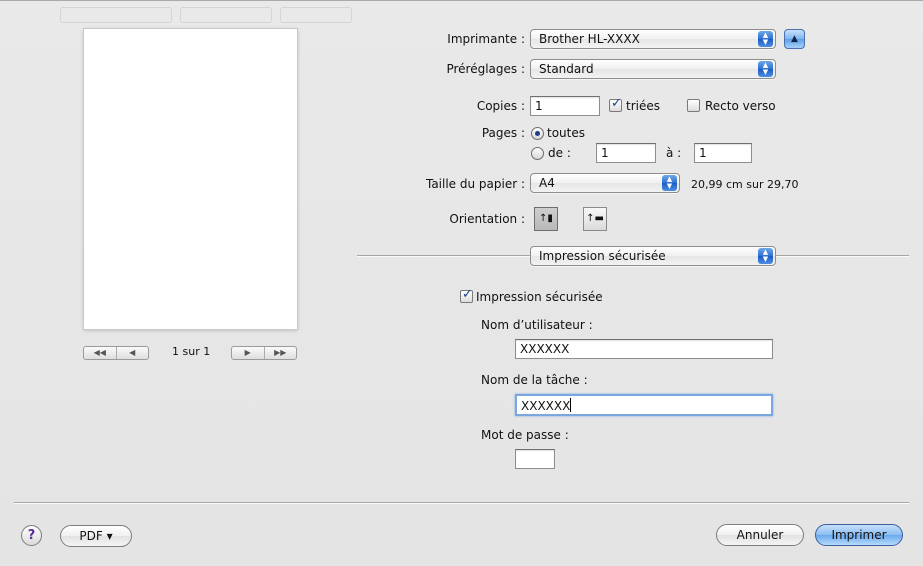 This screenshot has width=923, height=566. What do you see at coordinates (566, 133) in the screenshot?
I see `pages-all-label: toutes` at bounding box center [566, 133].